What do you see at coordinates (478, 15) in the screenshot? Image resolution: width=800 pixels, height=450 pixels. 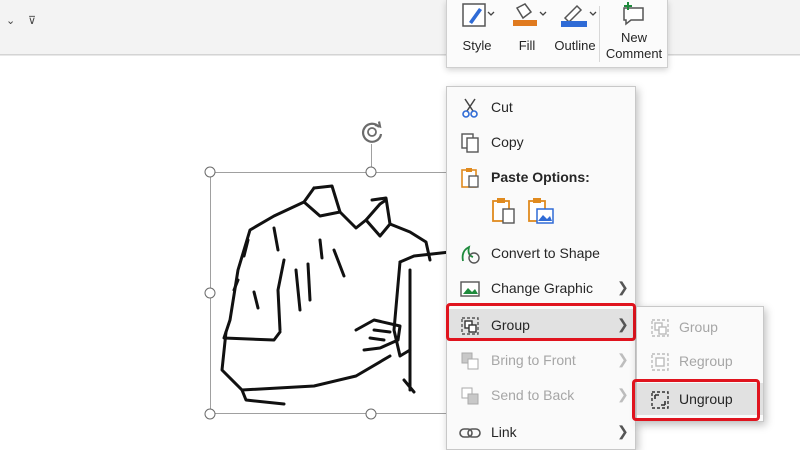 I see `style-icon` at bounding box center [478, 15].